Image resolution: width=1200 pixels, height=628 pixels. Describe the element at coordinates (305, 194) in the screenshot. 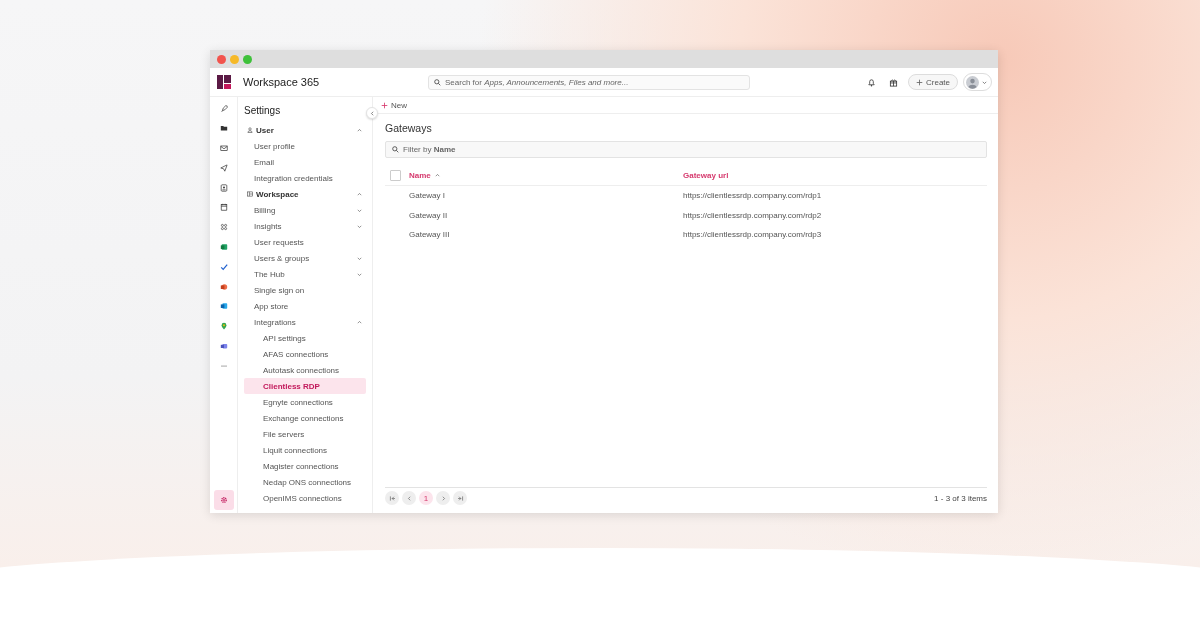

I see `sidebar-section: Workspace` at that location.